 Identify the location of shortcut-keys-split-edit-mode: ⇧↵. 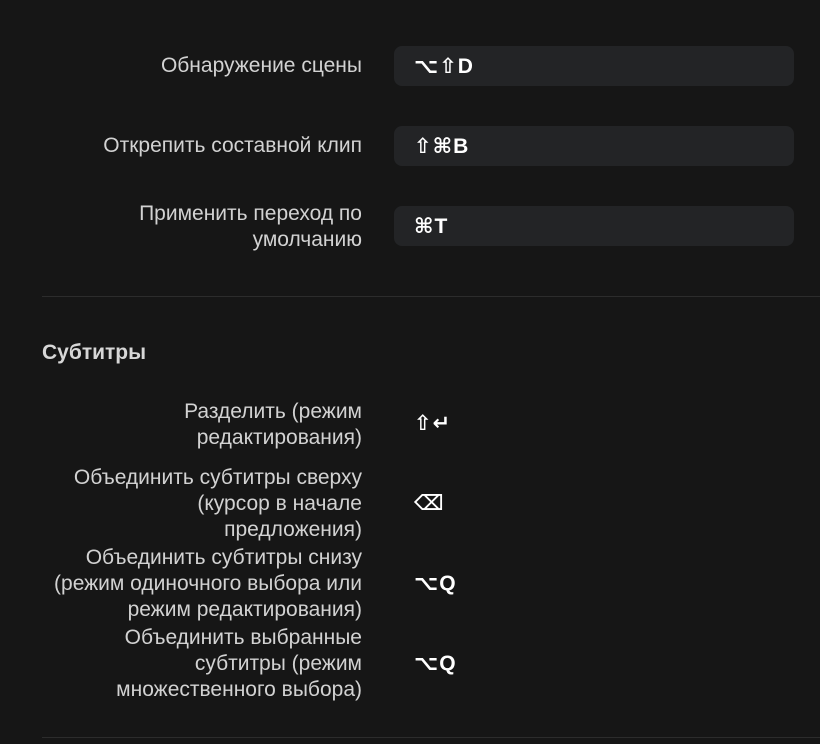
(432, 423).